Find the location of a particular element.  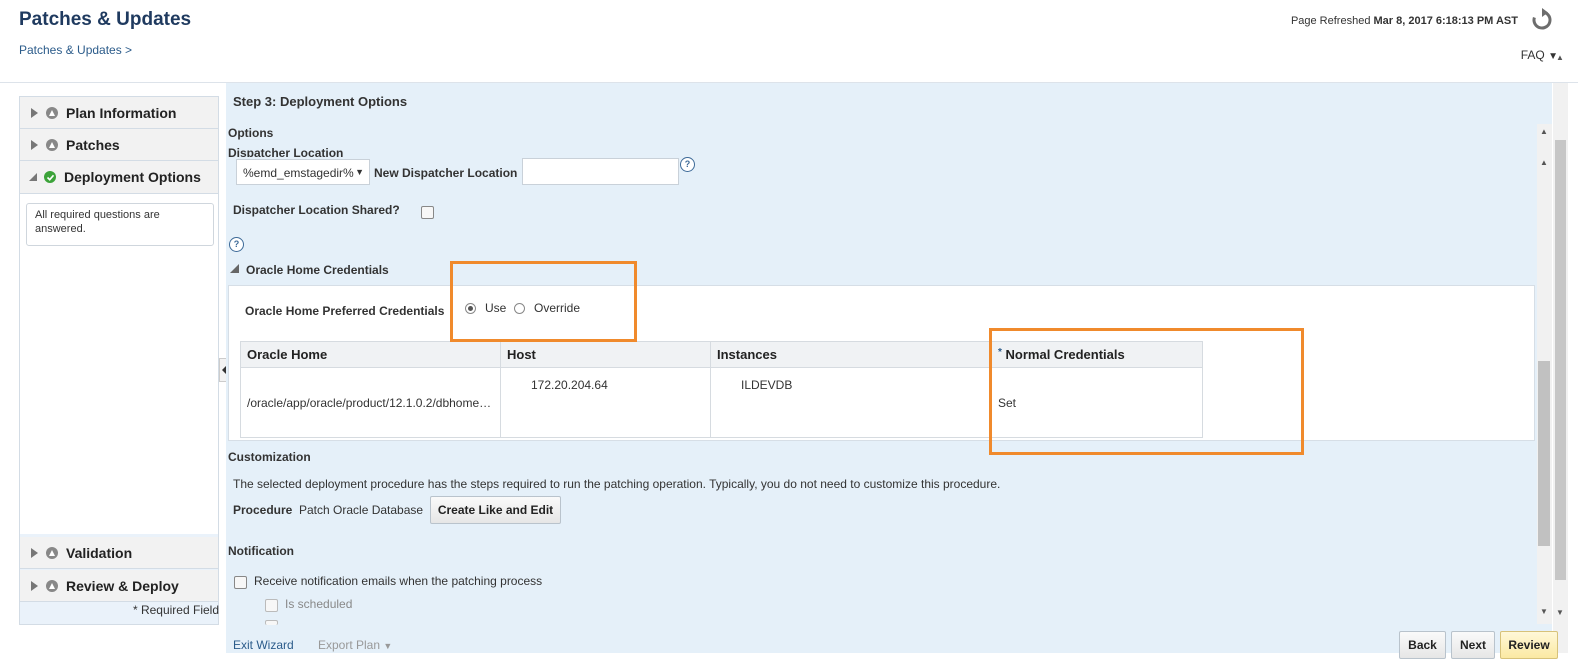

dispatcher-shared-label: Dispatcher Location Shared? is located at coordinates (316, 210).